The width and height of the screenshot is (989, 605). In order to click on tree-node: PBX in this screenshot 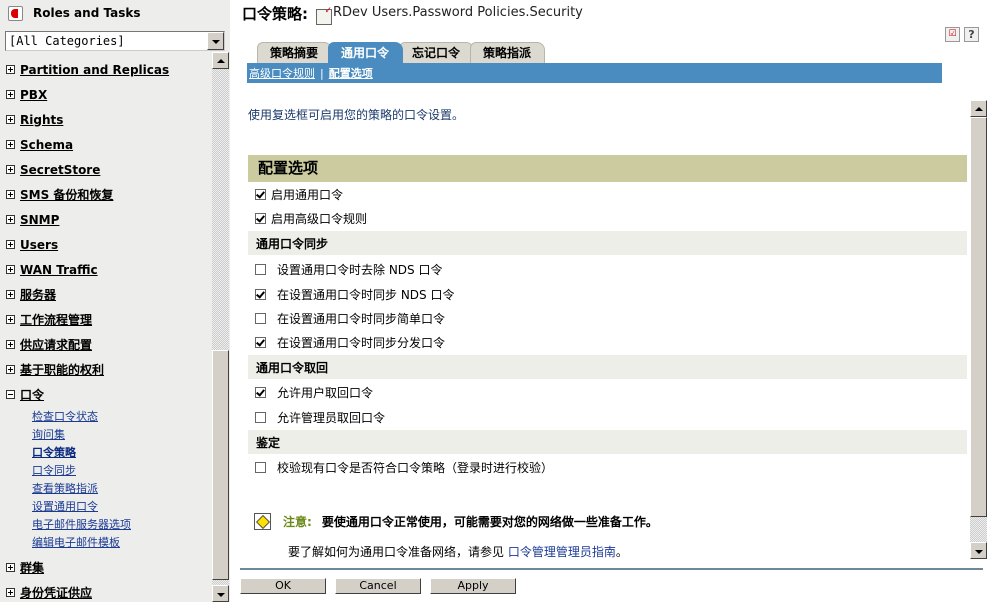, I will do `click(106, 94)`.